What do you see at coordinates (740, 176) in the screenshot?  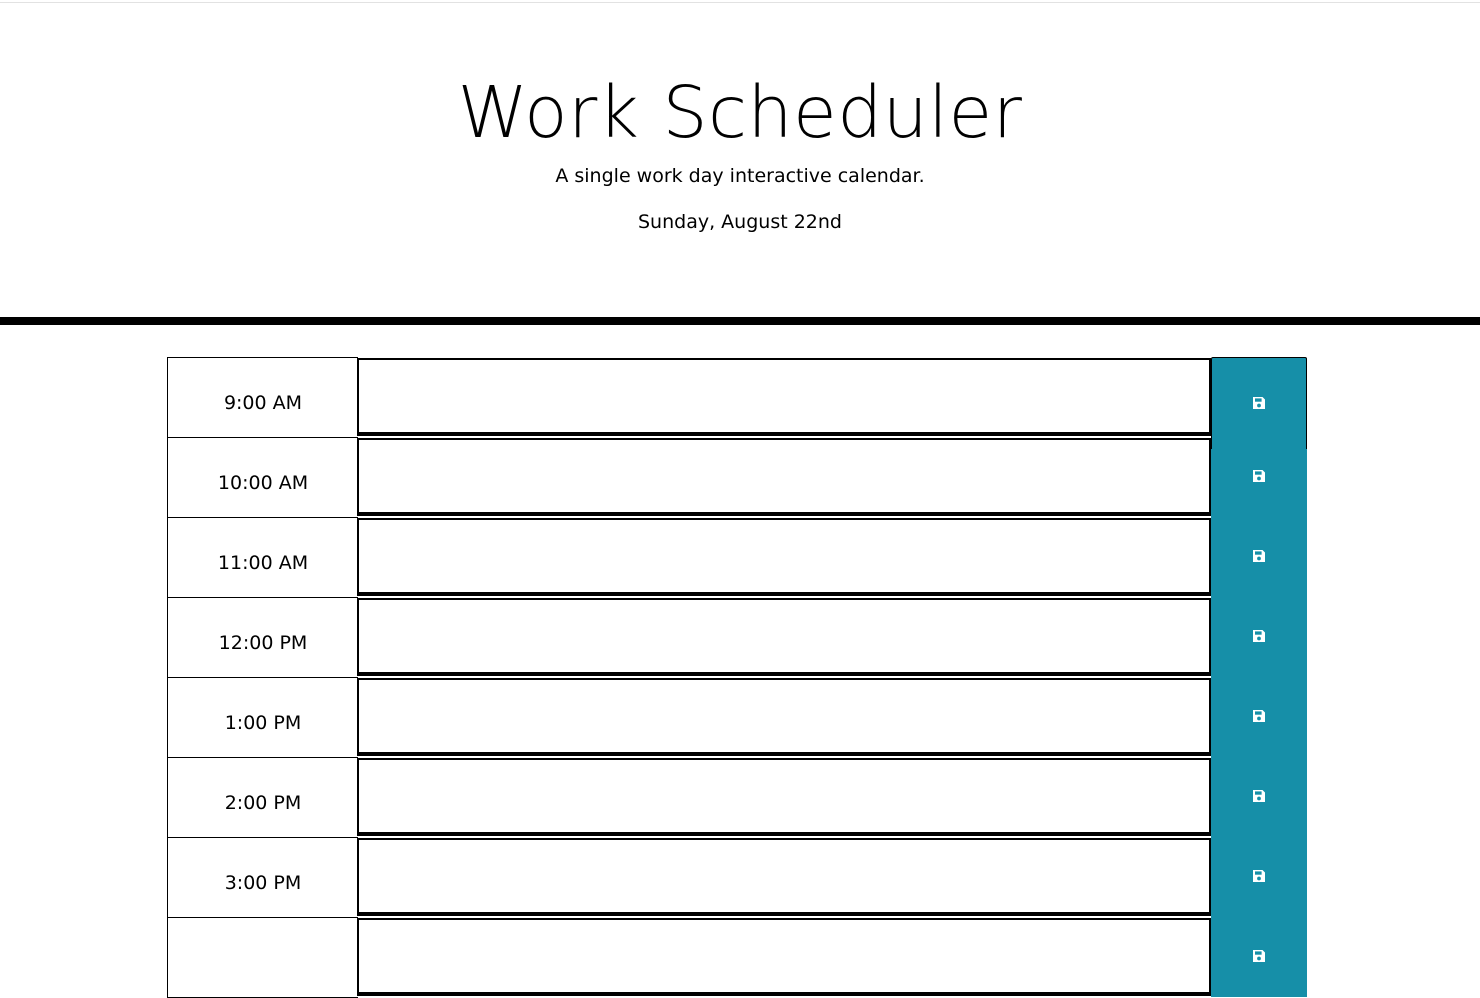 I see `page-subtitle: A single work day interactive calendar.` at bounding box center [740, 176].